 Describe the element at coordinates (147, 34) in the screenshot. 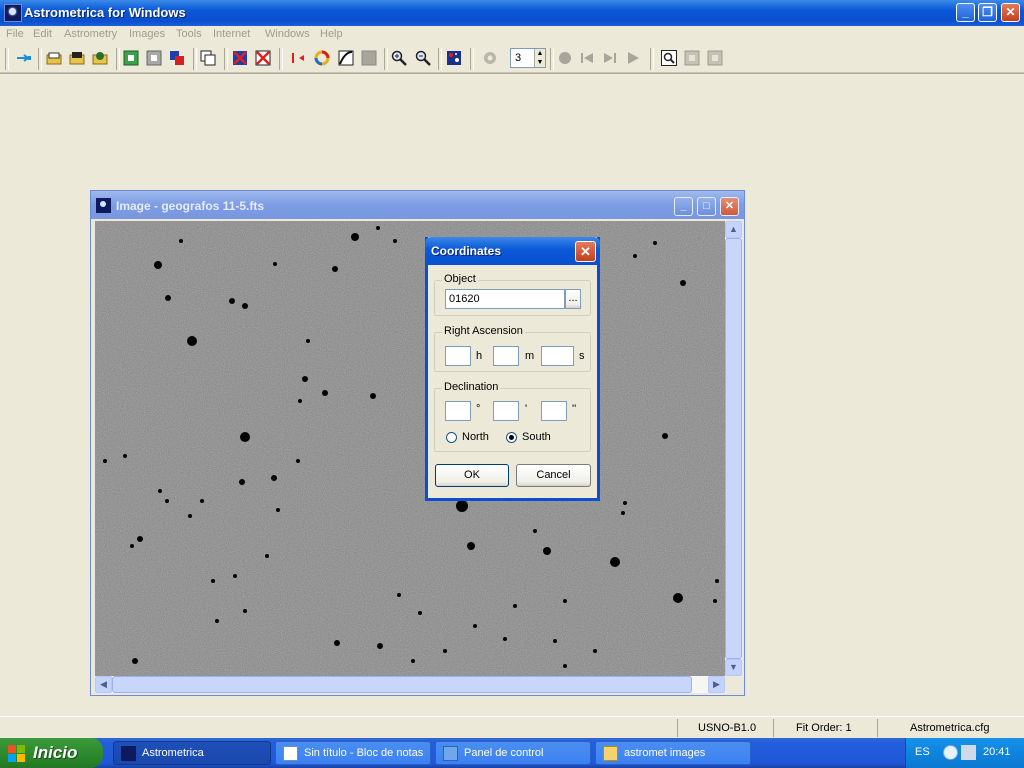

I see `menu-images: Images` at that location.